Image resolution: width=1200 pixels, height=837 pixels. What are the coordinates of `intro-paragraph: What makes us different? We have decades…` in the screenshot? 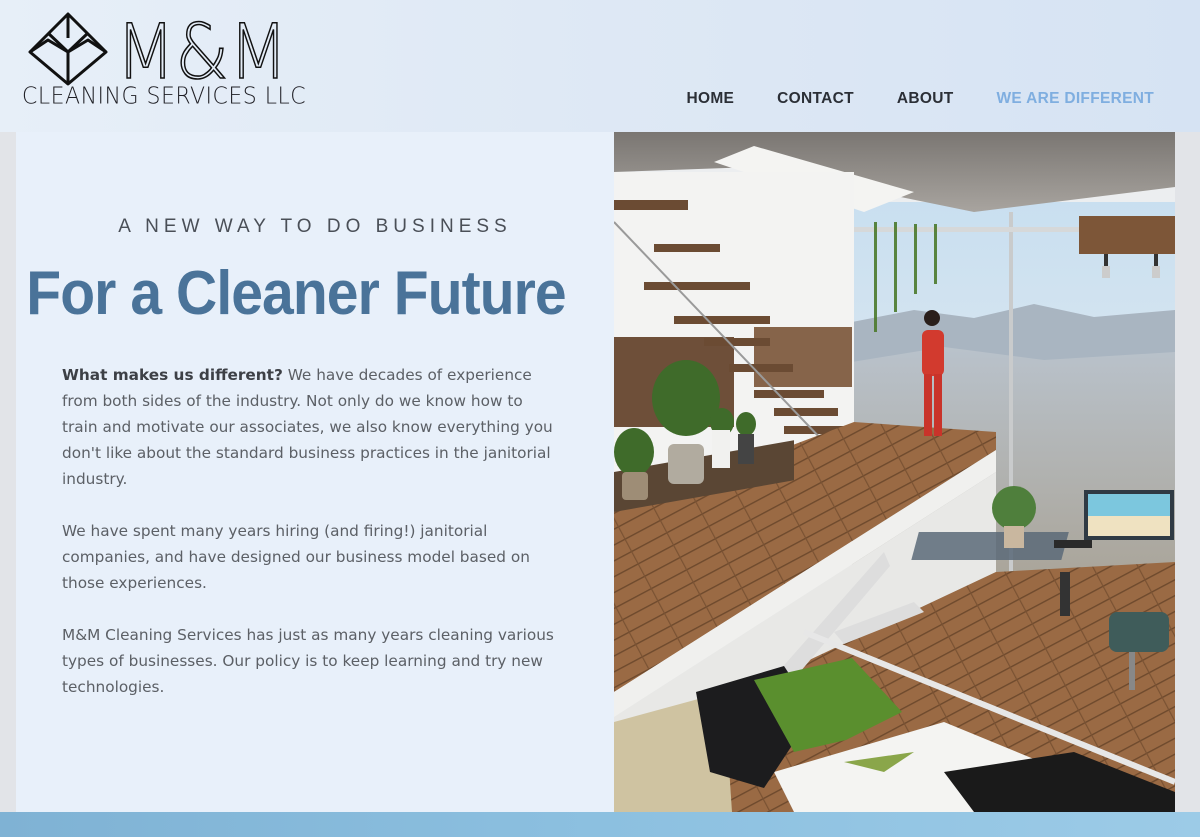 It's located at (312, 427).